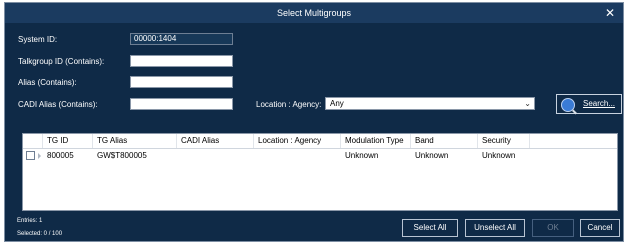  Describe the element at coordinates (337, 103) in the screenshot. I see `location-agency-value: Any` at that location.